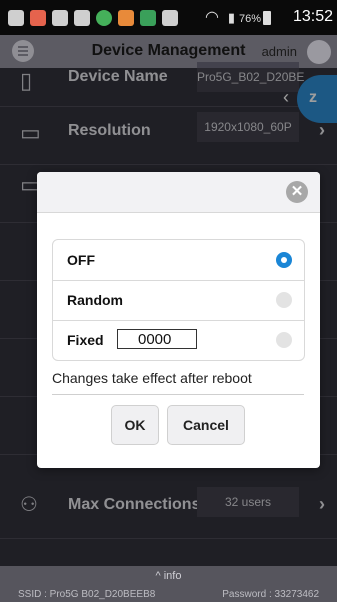 The height and width of the screenshot is (602, 337). I want to click on option-label: OFF, so click(81, 260).